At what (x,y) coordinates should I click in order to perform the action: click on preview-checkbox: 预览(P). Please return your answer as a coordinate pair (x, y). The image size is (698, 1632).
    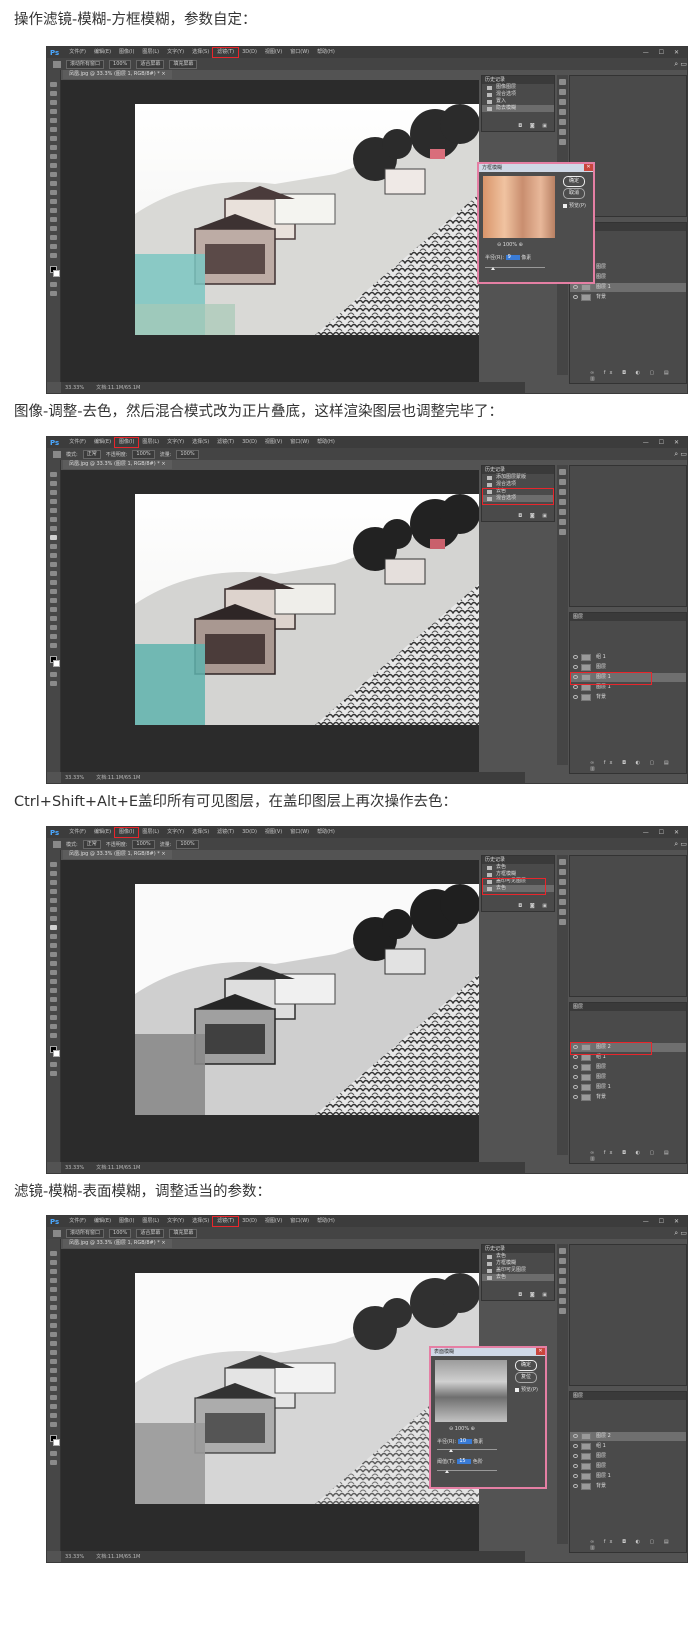
    Looking at the image, I should click on (574, 205).